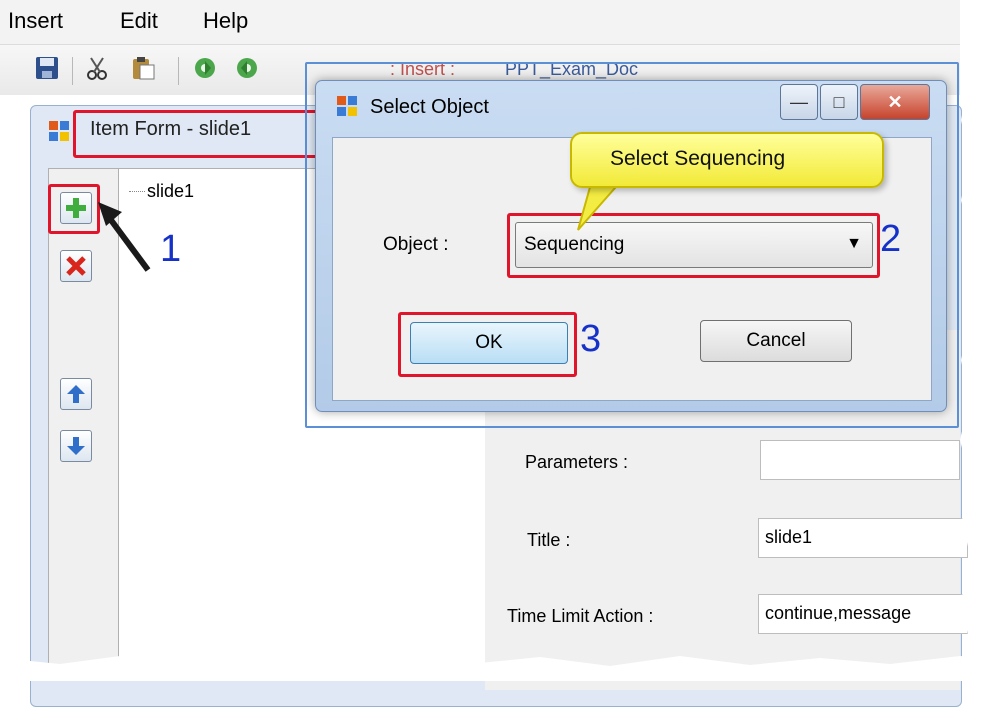  I want to click on select-sequencing-callout: Select Sequencing, so click(727, 160).